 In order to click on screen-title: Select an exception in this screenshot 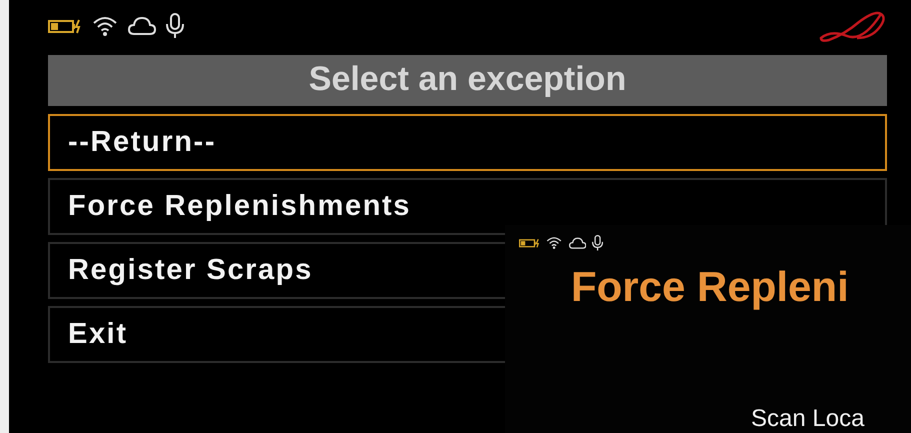, I will do `click(467, 80)`.